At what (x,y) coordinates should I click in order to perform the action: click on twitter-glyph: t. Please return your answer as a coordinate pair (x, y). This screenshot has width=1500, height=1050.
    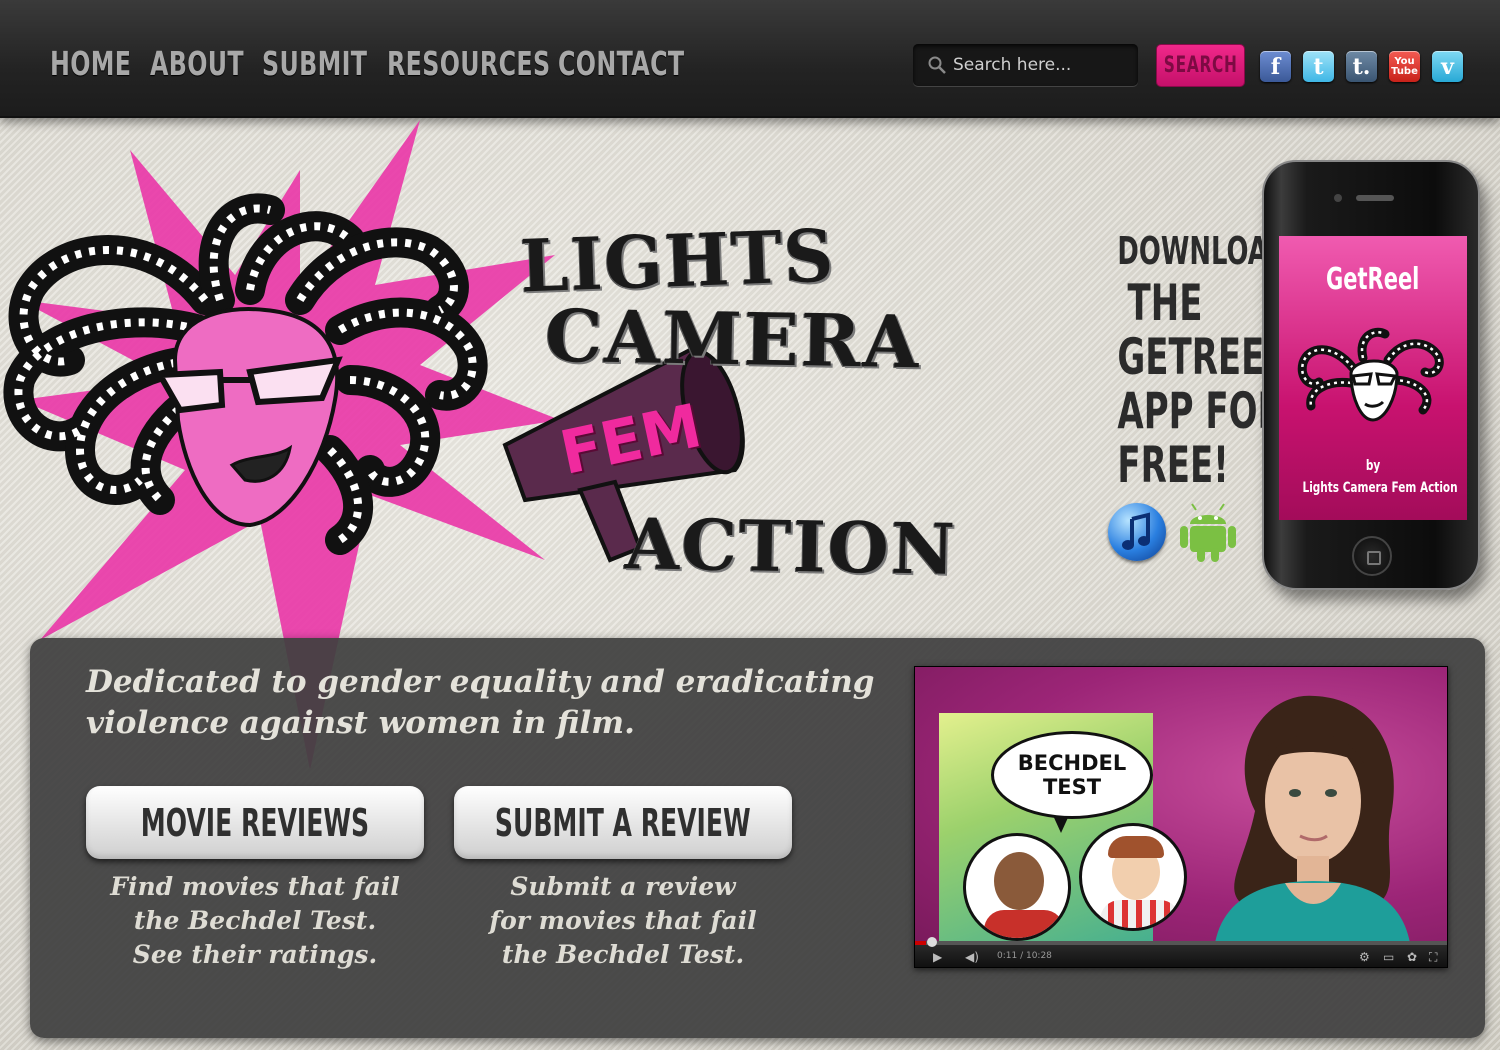
    Looking at the image, I should click on (1318, 66).